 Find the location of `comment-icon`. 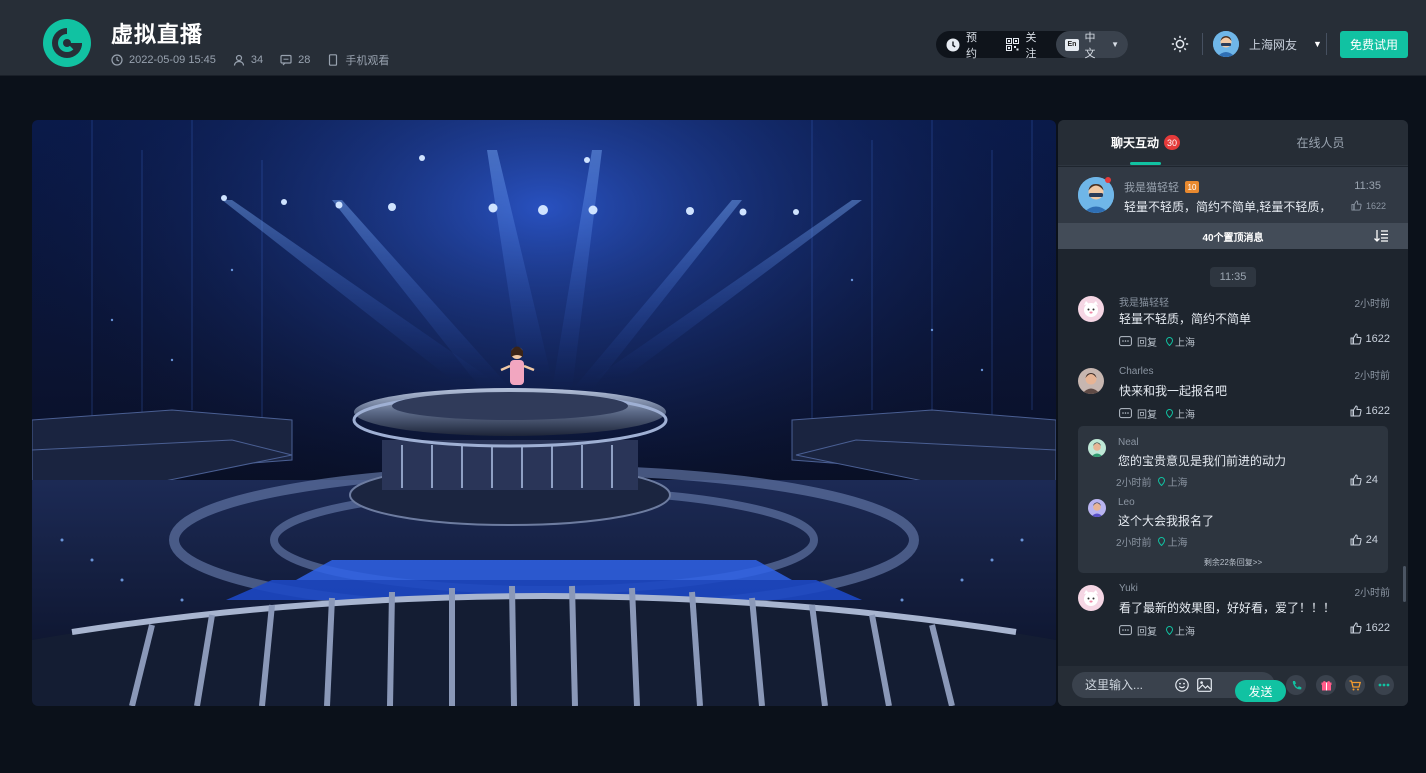

comment-icon is located at coordinates (286, 60).